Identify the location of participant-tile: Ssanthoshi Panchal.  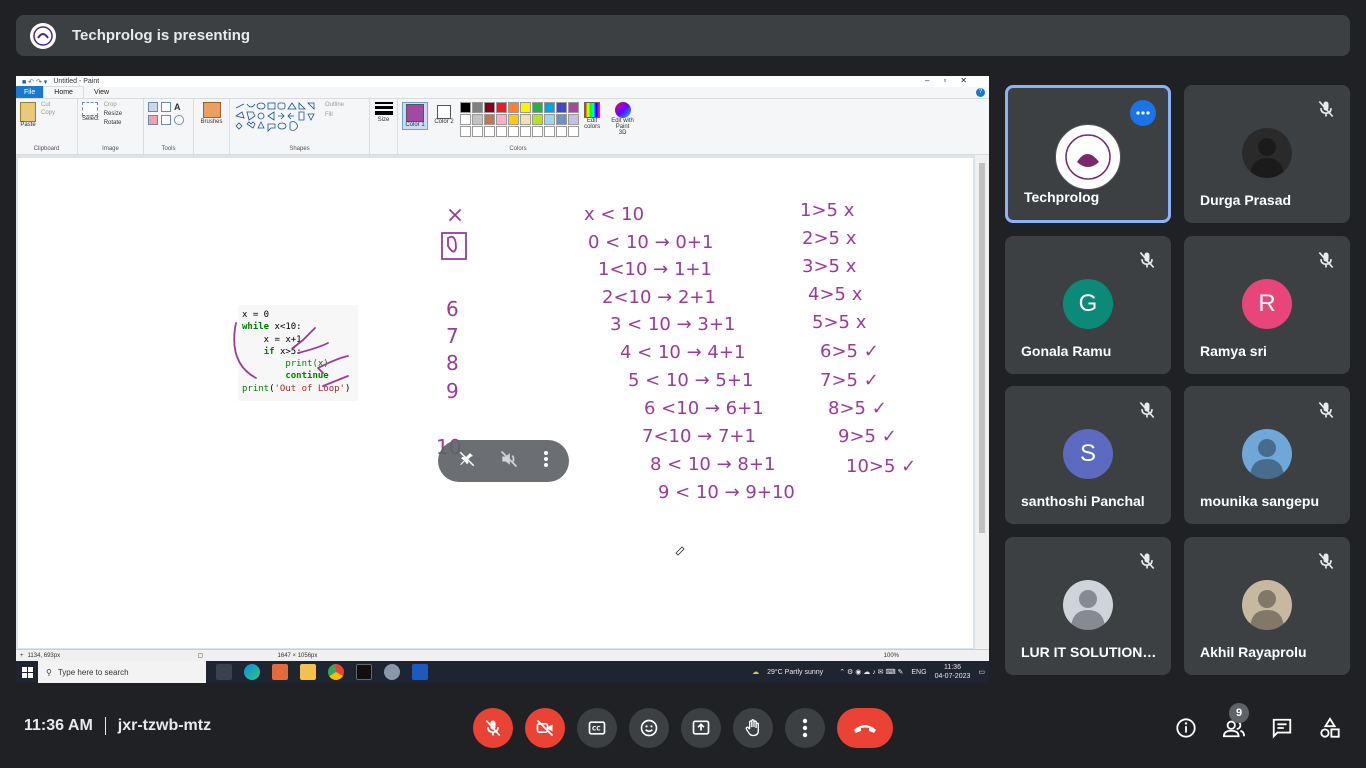
(1088, 455).